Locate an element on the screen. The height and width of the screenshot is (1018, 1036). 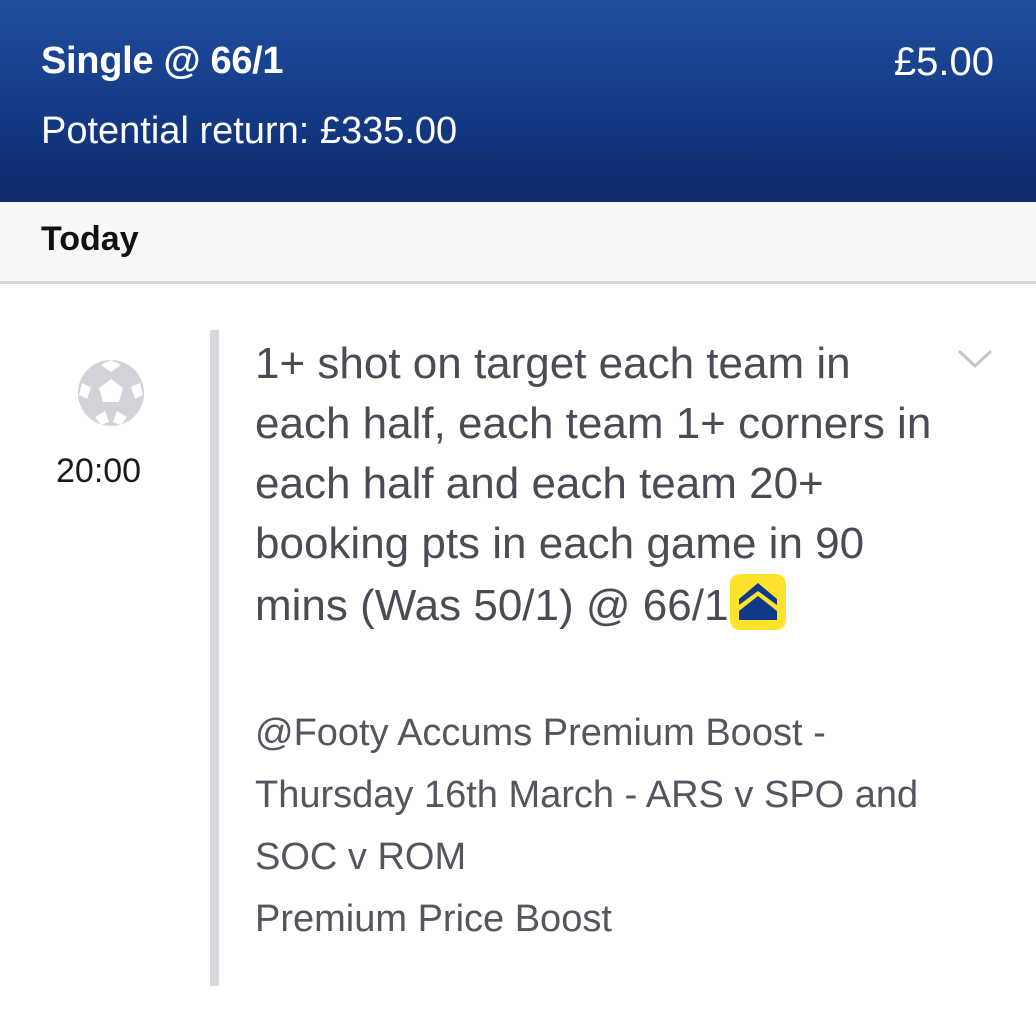
football-icon is located at coordinates (111, 393).